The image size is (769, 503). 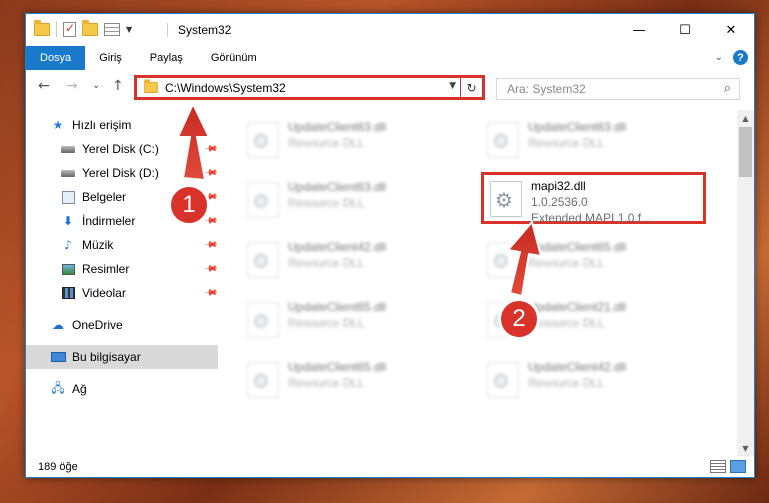 I want to click on view-toggle, so click(x=728, y=466).